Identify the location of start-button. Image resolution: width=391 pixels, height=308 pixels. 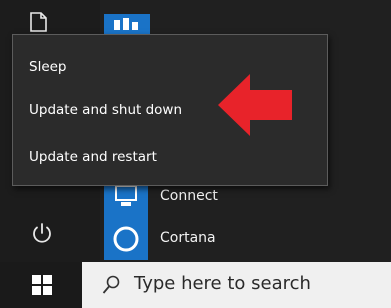
(41, 285).